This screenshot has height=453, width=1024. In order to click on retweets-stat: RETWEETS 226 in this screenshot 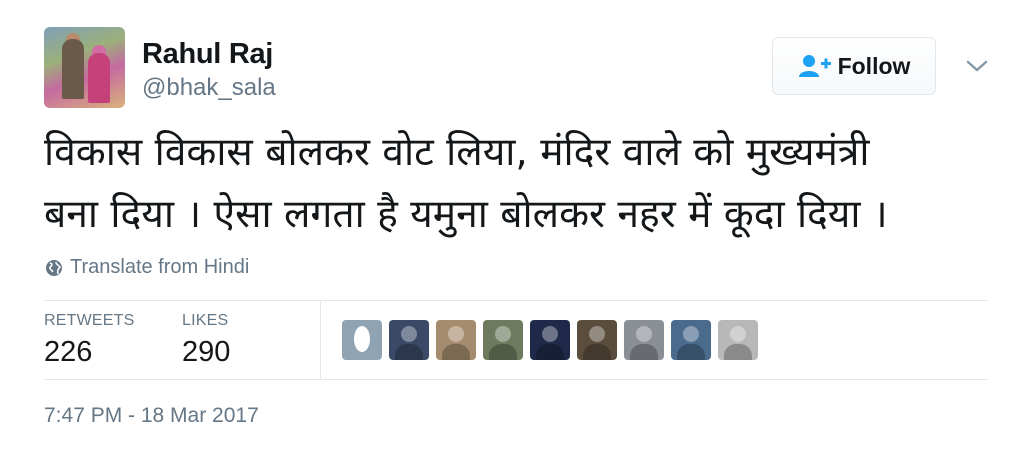, I will do `click(89, 340)`.